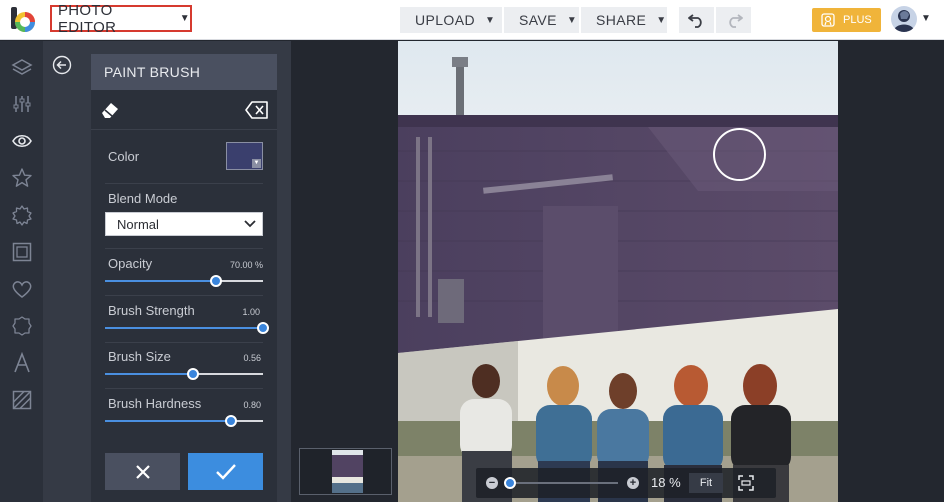 The image size is (944, 502). Describe the element at coordinates (22, 326) in the screenshot. I see `texture-icon` at that location.